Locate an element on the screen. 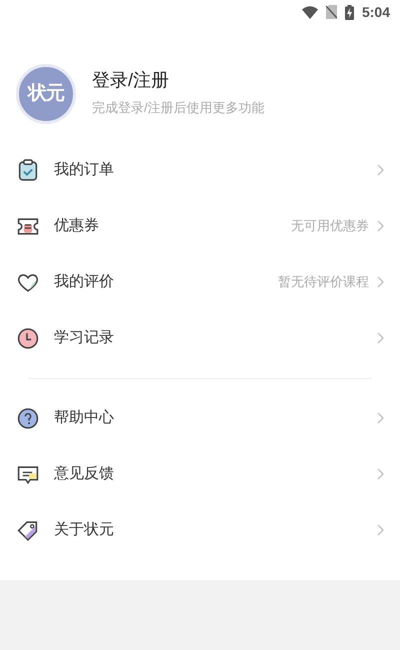 Image resolution: width=400 pixels, height=650 pixels. menu-item: 我的评价 暂无待评价课程 is located at coordinates (200, 282).